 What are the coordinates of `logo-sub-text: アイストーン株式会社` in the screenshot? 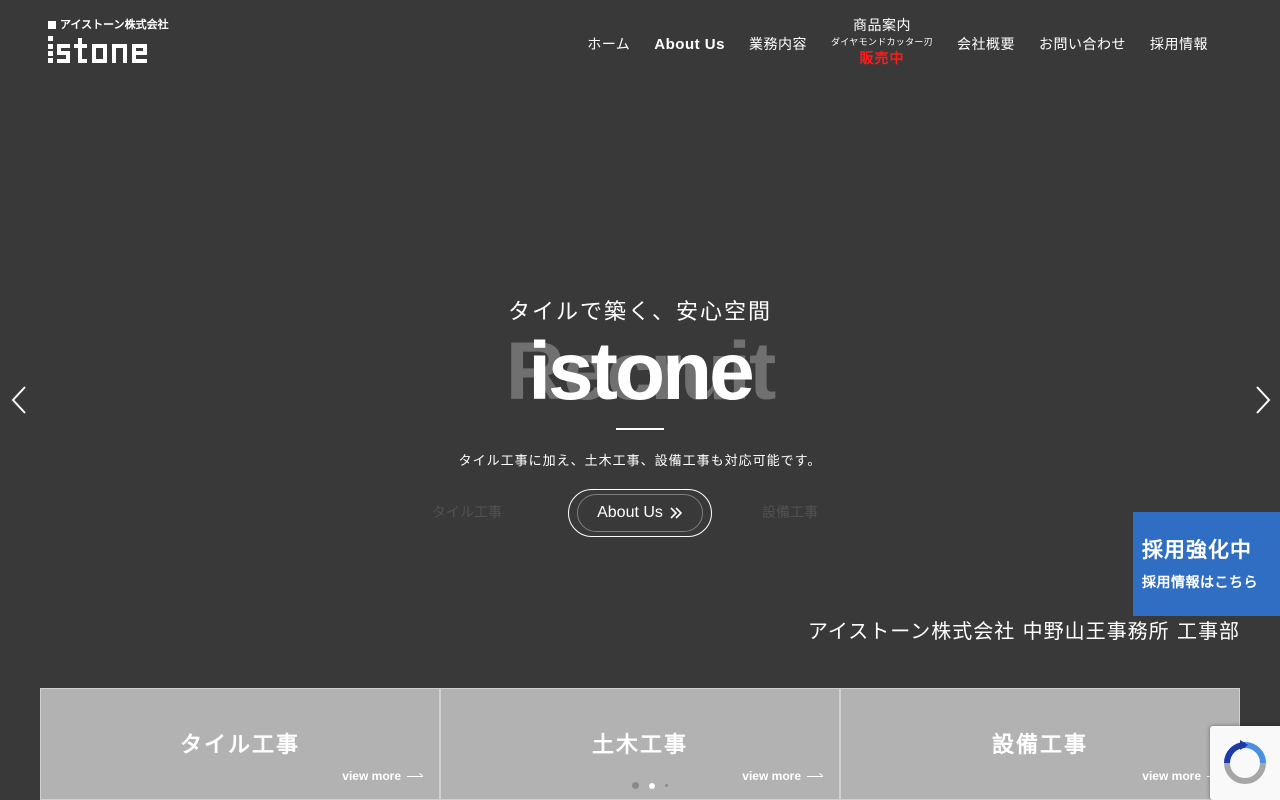 It's located at (114, 24).